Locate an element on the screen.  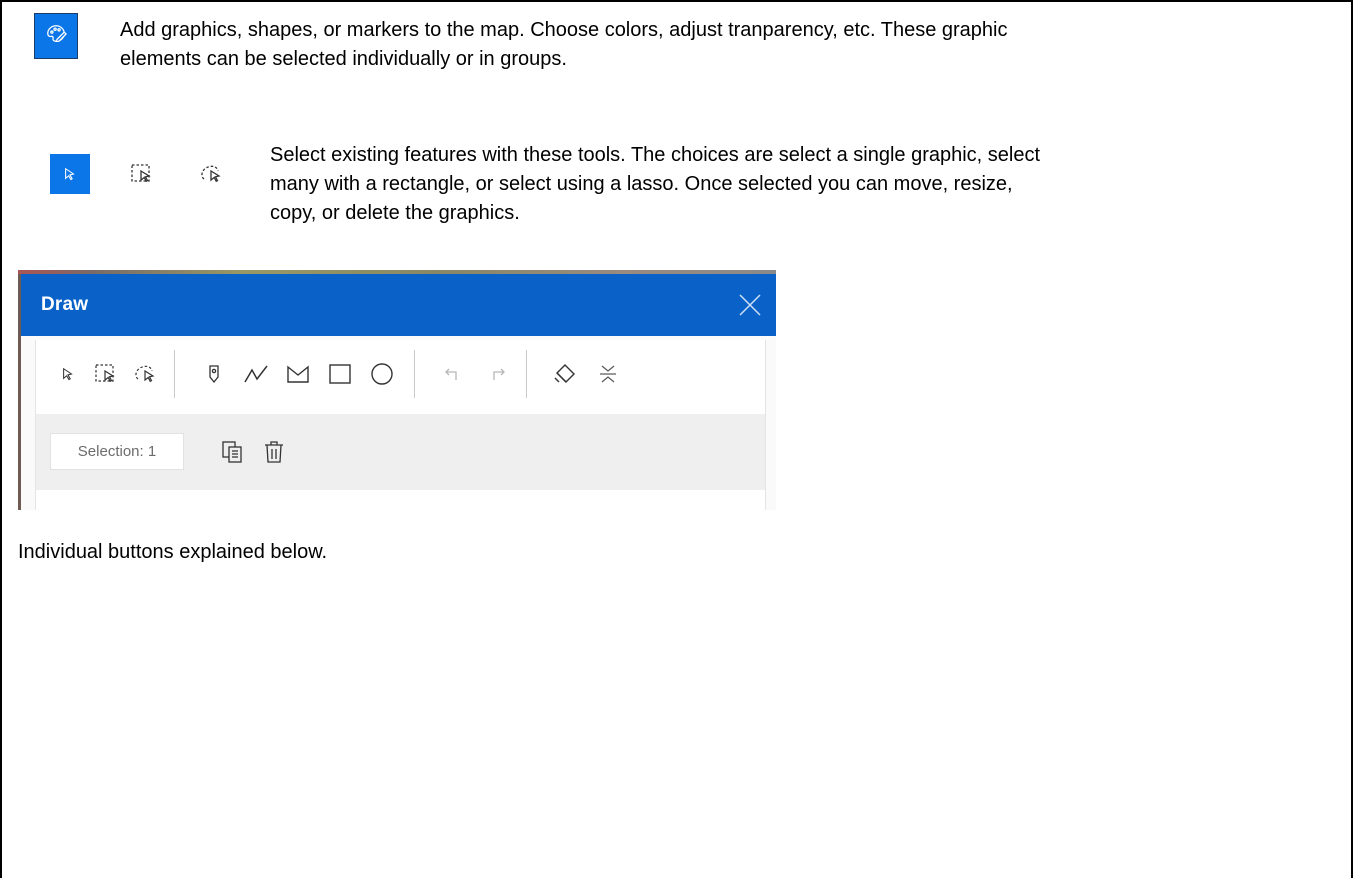
redo-icon is located at coordinates (496, 374).